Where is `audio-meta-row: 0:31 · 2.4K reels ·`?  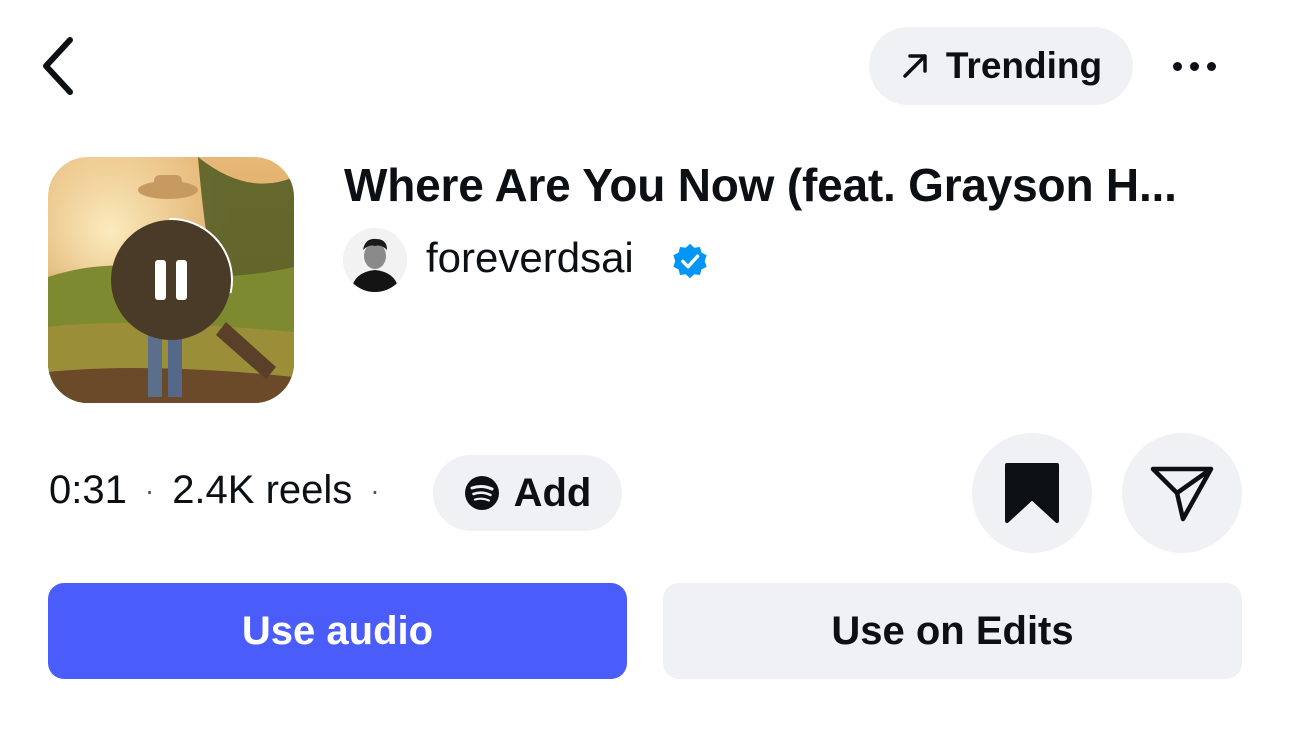 audio-meta-row: 0:31 · 2.4K reels · is located at coordinates (223, 490).